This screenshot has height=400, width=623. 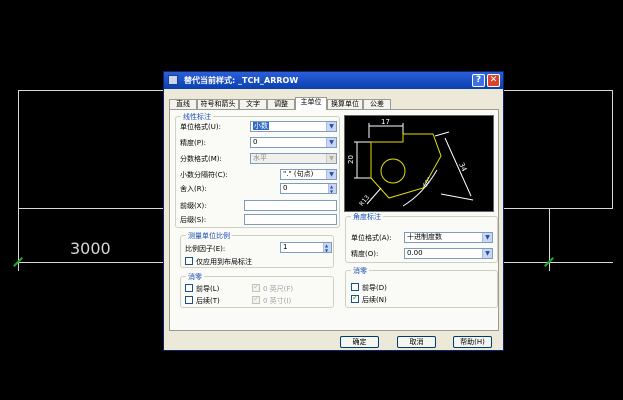 What do you see at coordinates (90, 248) in the screenshot?
I see `cad-dimension-text: 3000` at bounding box center [90, 248].